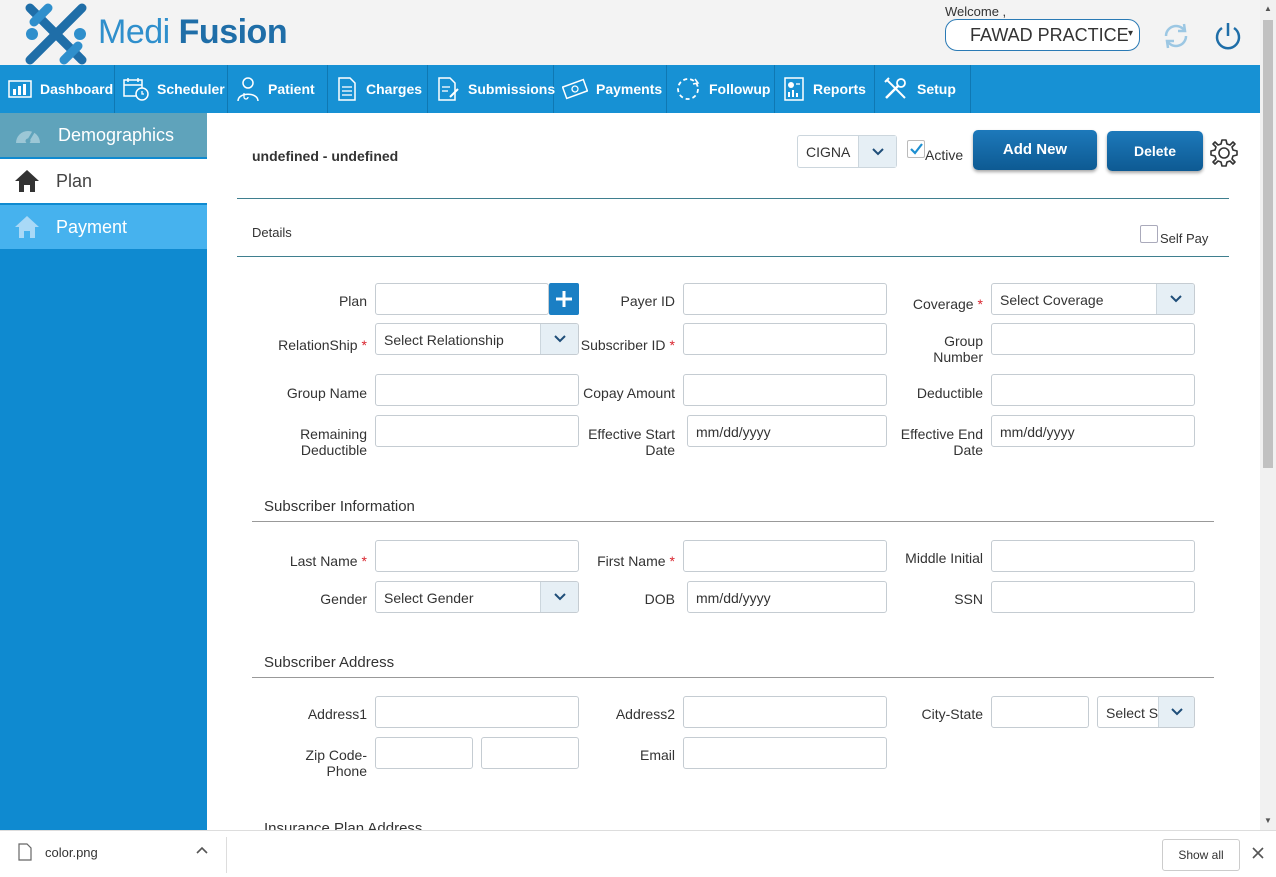 This screenshot has width=1276, height=877. Describe the element at coordinates (785, 390) in the screenshot. I see `copay-input` at that location.